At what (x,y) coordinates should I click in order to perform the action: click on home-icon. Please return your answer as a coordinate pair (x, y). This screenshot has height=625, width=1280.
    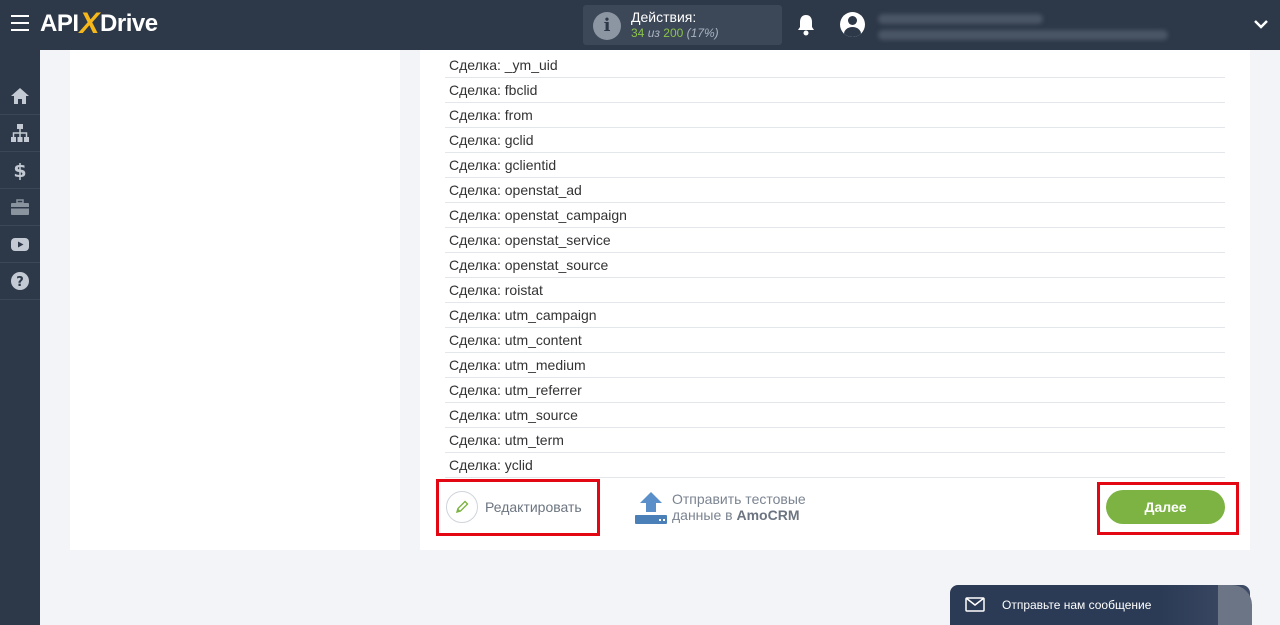
    Looking at the image, I should click on (20, 95).